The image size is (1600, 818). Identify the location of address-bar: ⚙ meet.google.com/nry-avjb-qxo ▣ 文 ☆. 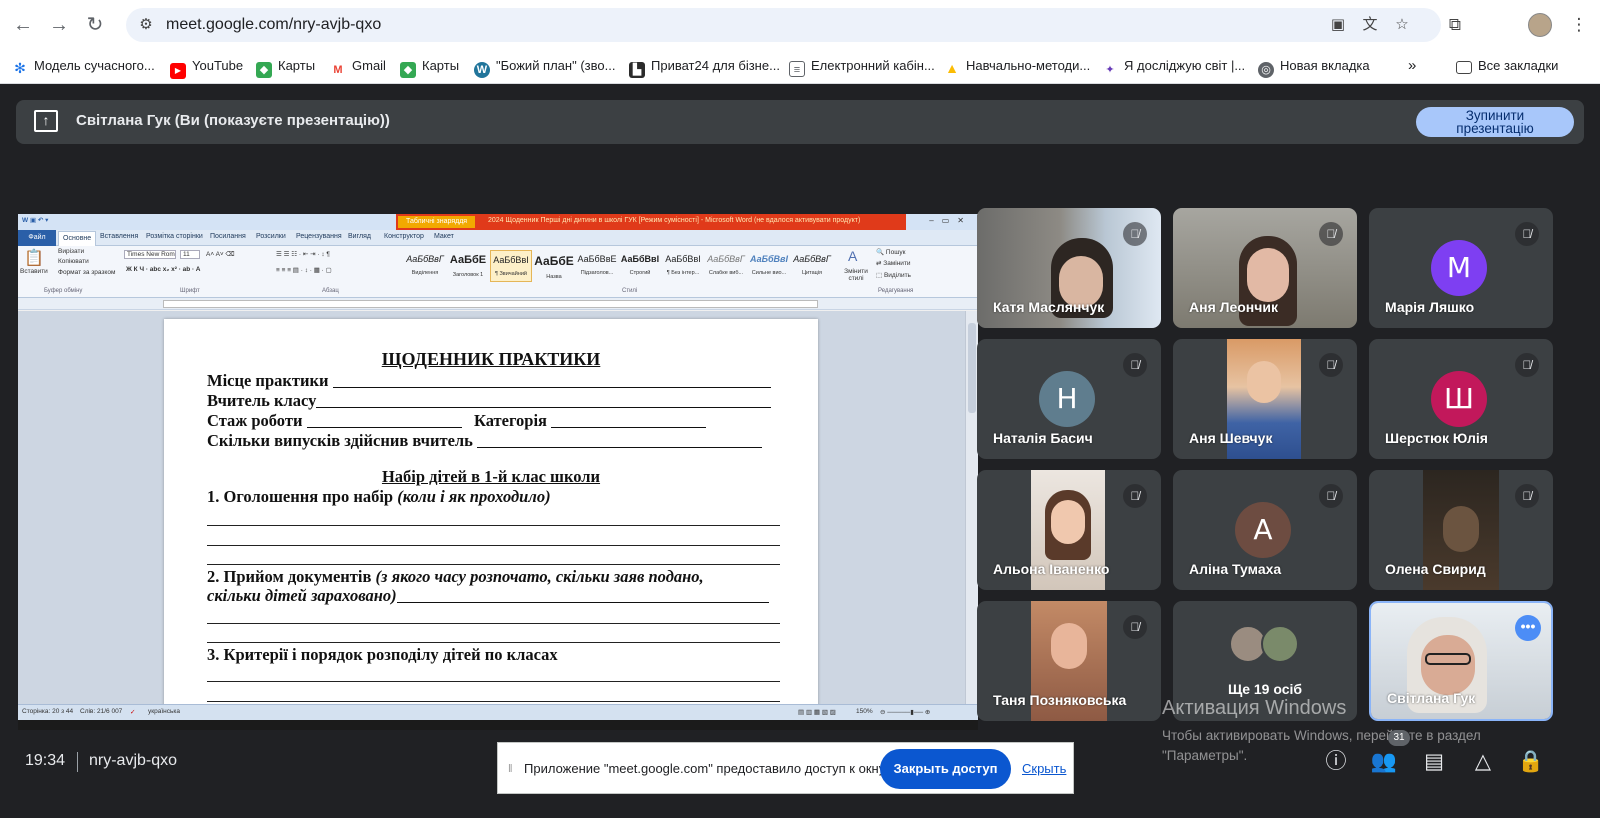
(783, 25).